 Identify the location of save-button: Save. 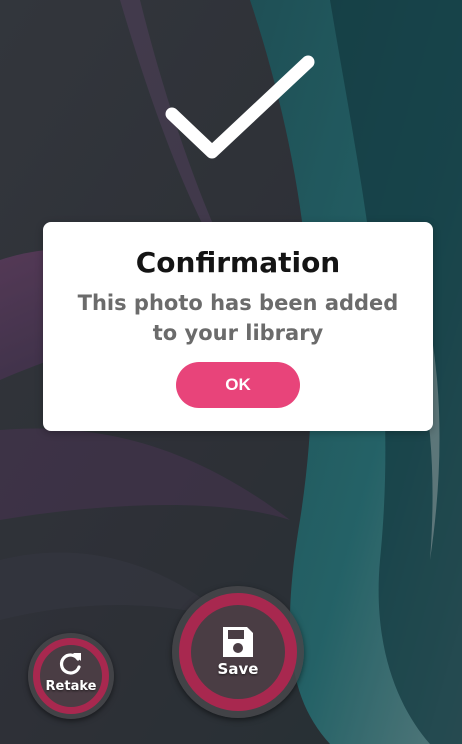
(238, 652).